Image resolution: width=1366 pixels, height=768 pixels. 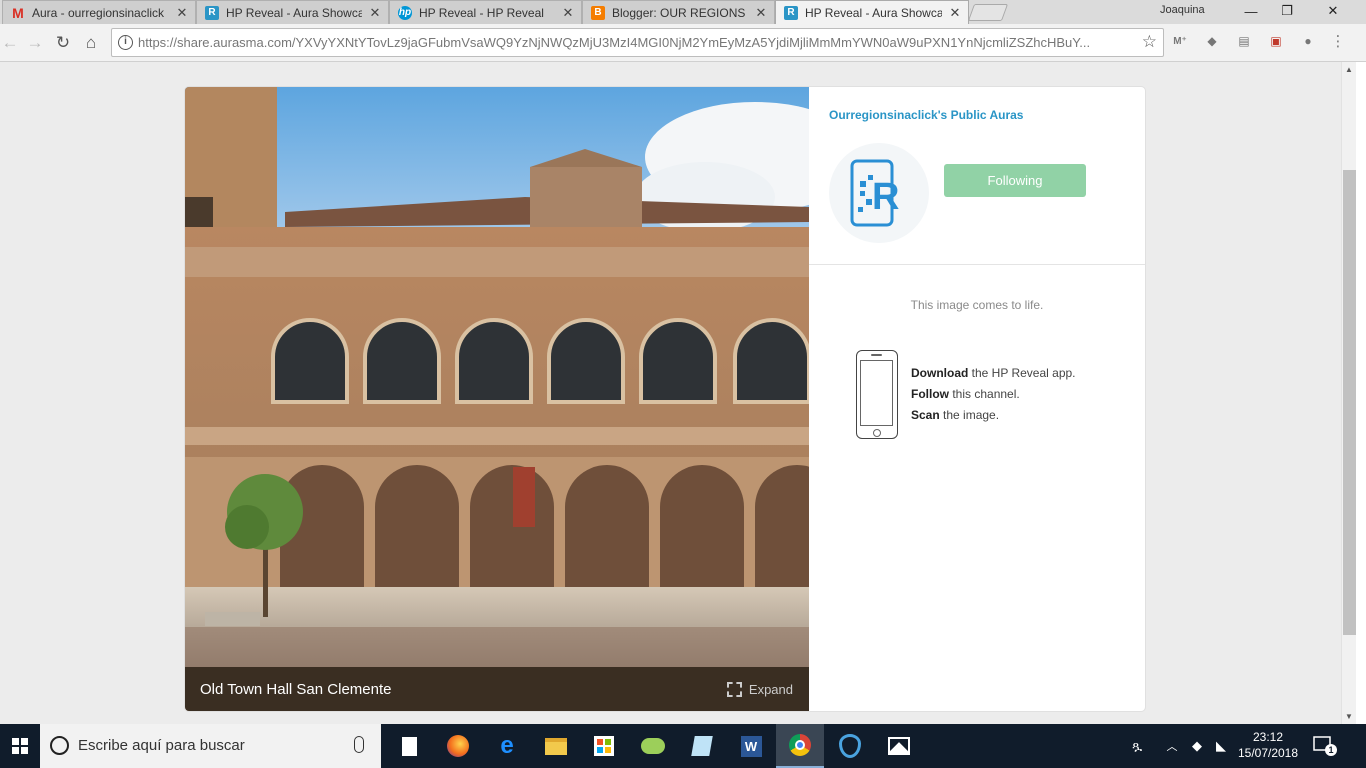 What do you see at coordinates (1172, 746) in the screenshot?
I see `show-hidden-icons-icon: ︿` at bounding box center [1172, 746].